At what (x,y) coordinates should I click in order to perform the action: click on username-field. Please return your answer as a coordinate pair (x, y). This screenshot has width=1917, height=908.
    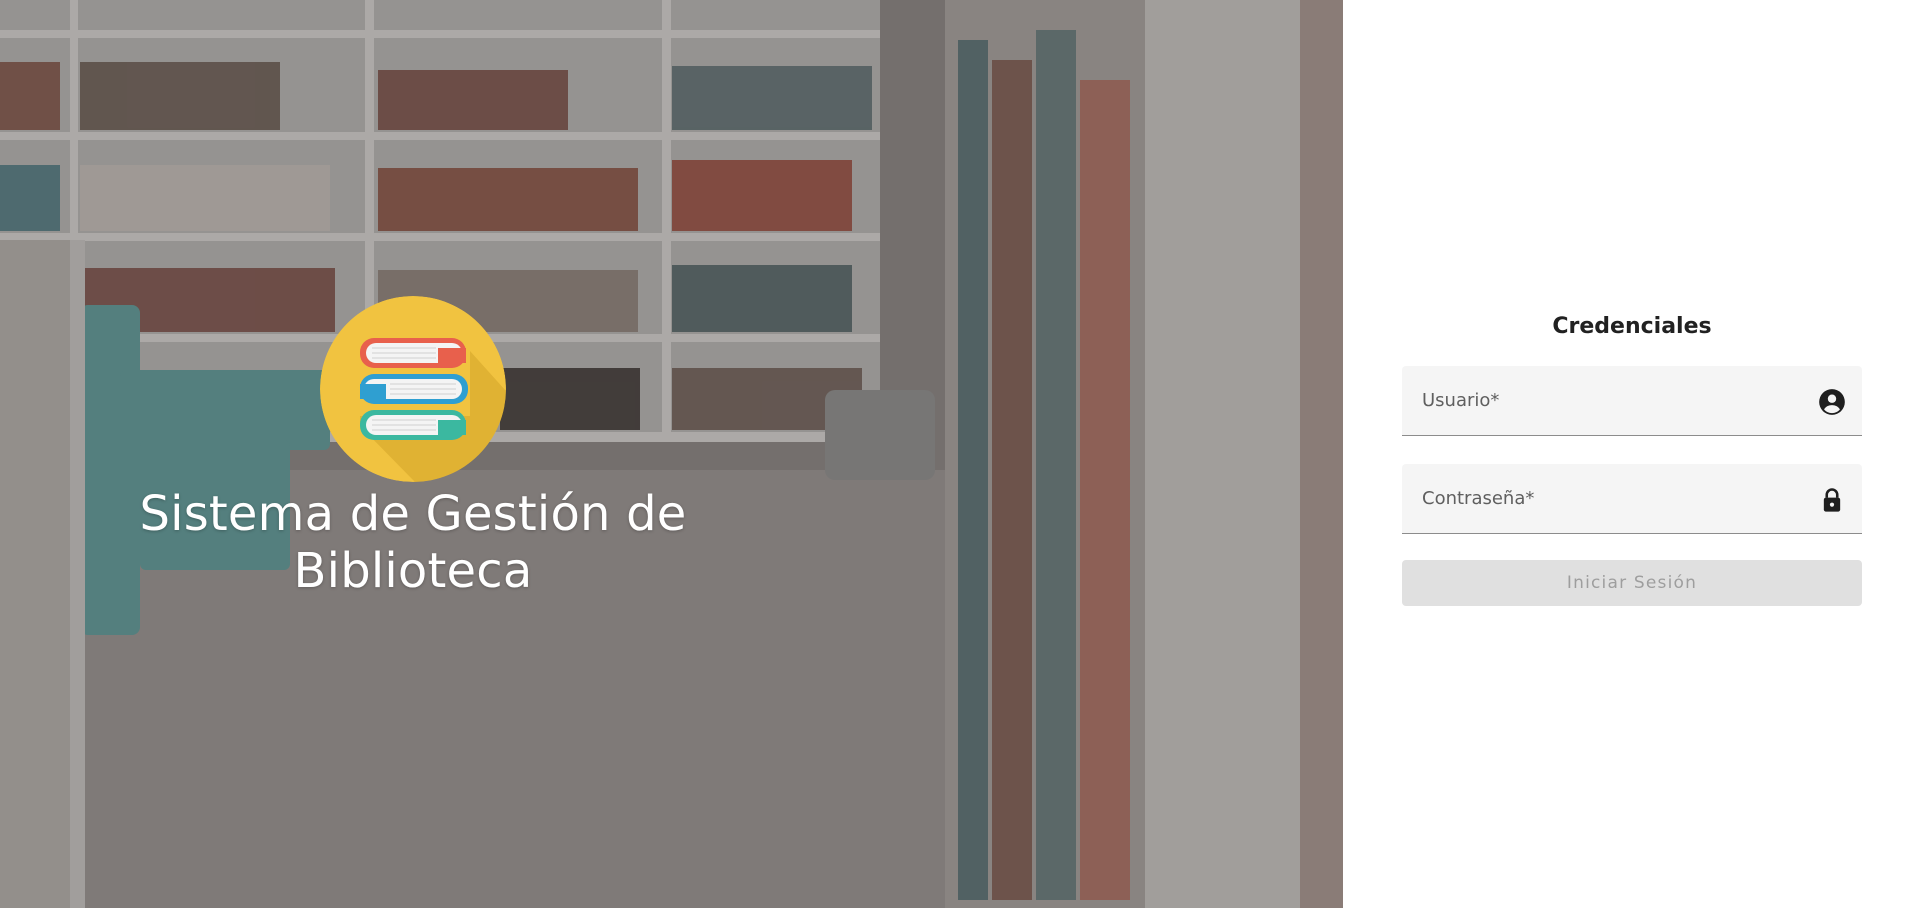
    Looking at the image, I should click on (1632, 401).